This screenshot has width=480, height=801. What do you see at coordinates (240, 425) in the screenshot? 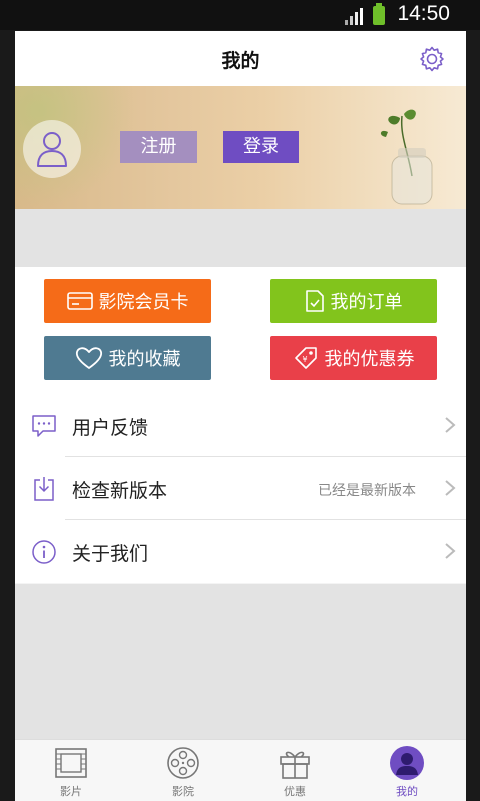
I see `menu-item-feedback: 用户反馈` at bounding box center [240, 425].